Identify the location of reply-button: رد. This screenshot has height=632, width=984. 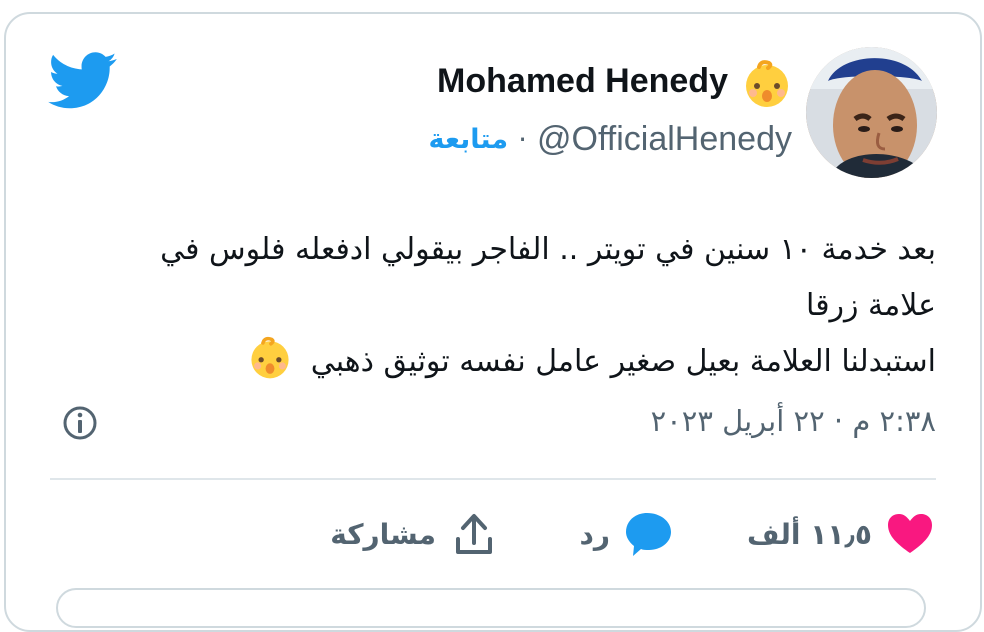
(627, 534).